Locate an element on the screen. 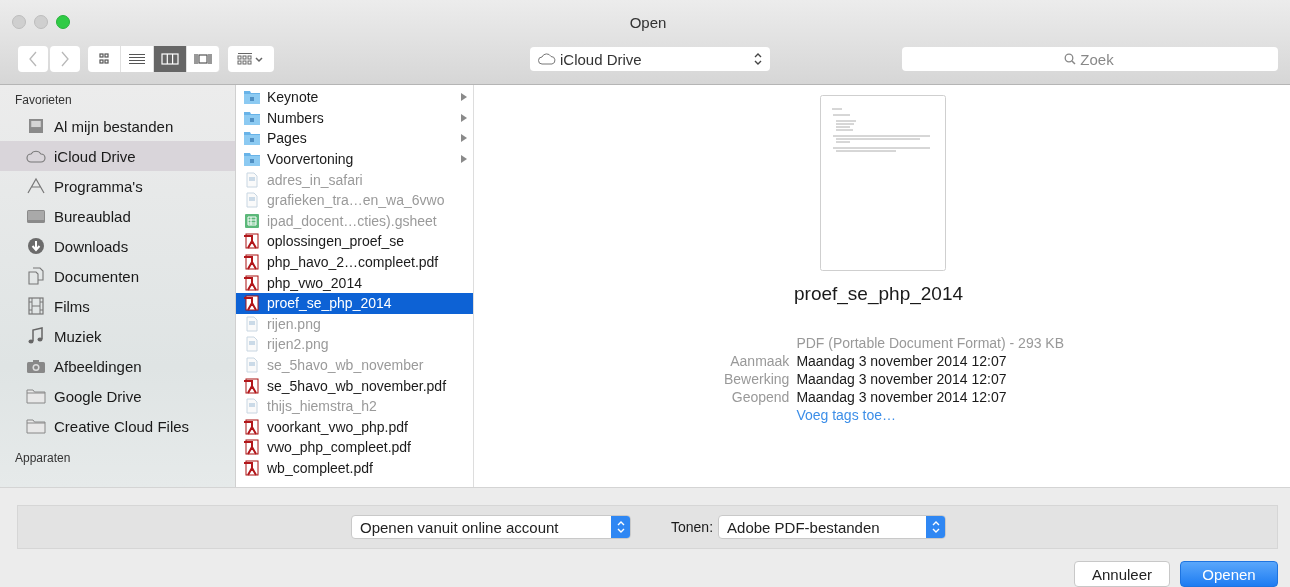 Image resolution: width=1290 pixels, height=587 pixels. detail-label: Aanmaak is located at coordinates (759, 361).